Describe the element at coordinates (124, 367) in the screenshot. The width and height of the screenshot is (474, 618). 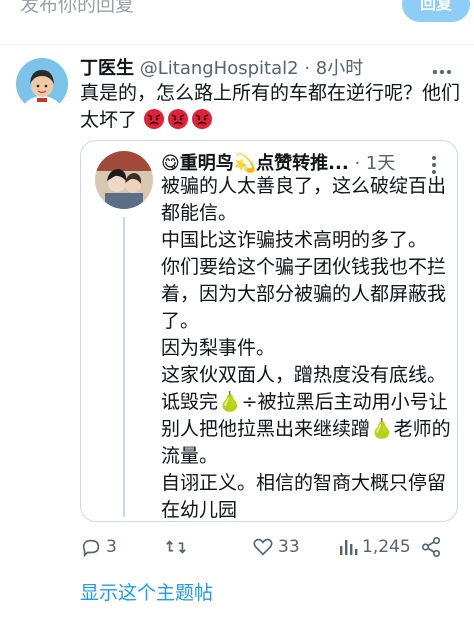
I see `thread-connector-line` at that location.